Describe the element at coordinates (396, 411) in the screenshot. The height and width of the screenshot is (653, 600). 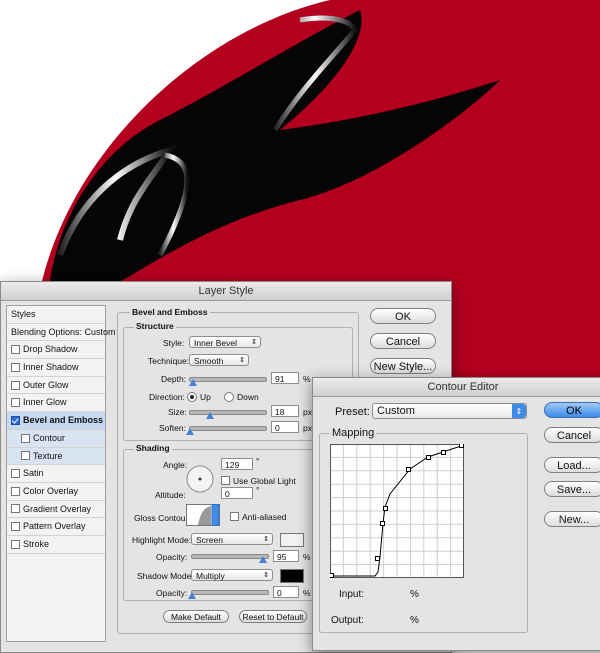
I see `preset-value: Custom` at that location.